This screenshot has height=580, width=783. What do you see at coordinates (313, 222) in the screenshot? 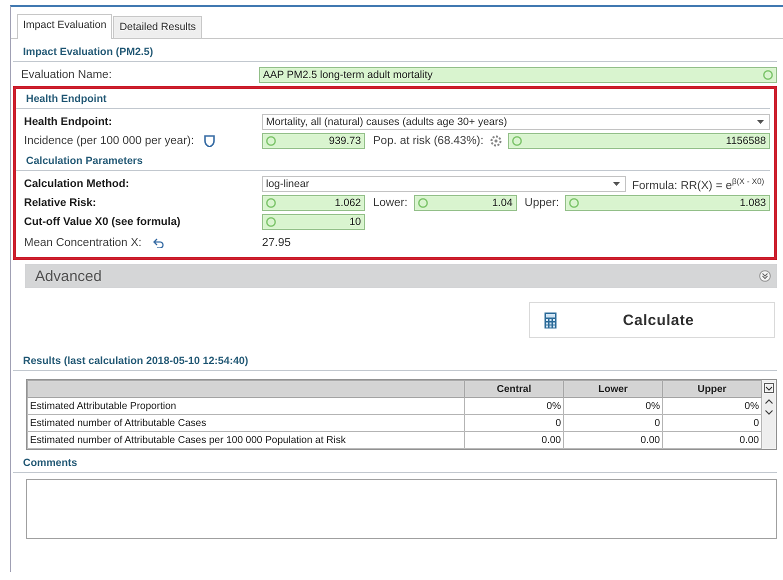
I see `input-field: 10` at bounding box center [313, 222].